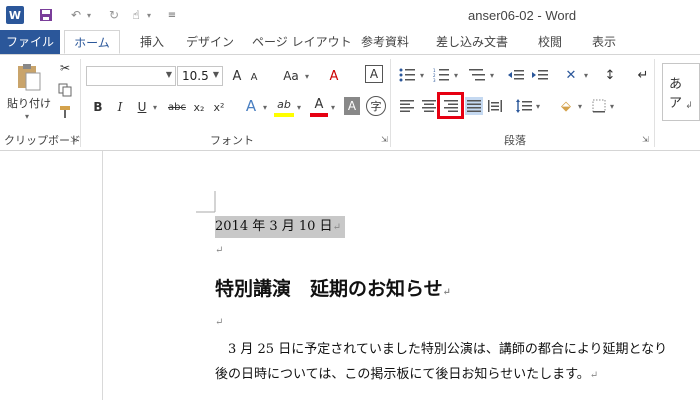 The width and height of the screenshot is (700, 400). What do you see at coordinates (46, 15) in the screenshot?
I see `save-icon` at bounding box center [46, 15].